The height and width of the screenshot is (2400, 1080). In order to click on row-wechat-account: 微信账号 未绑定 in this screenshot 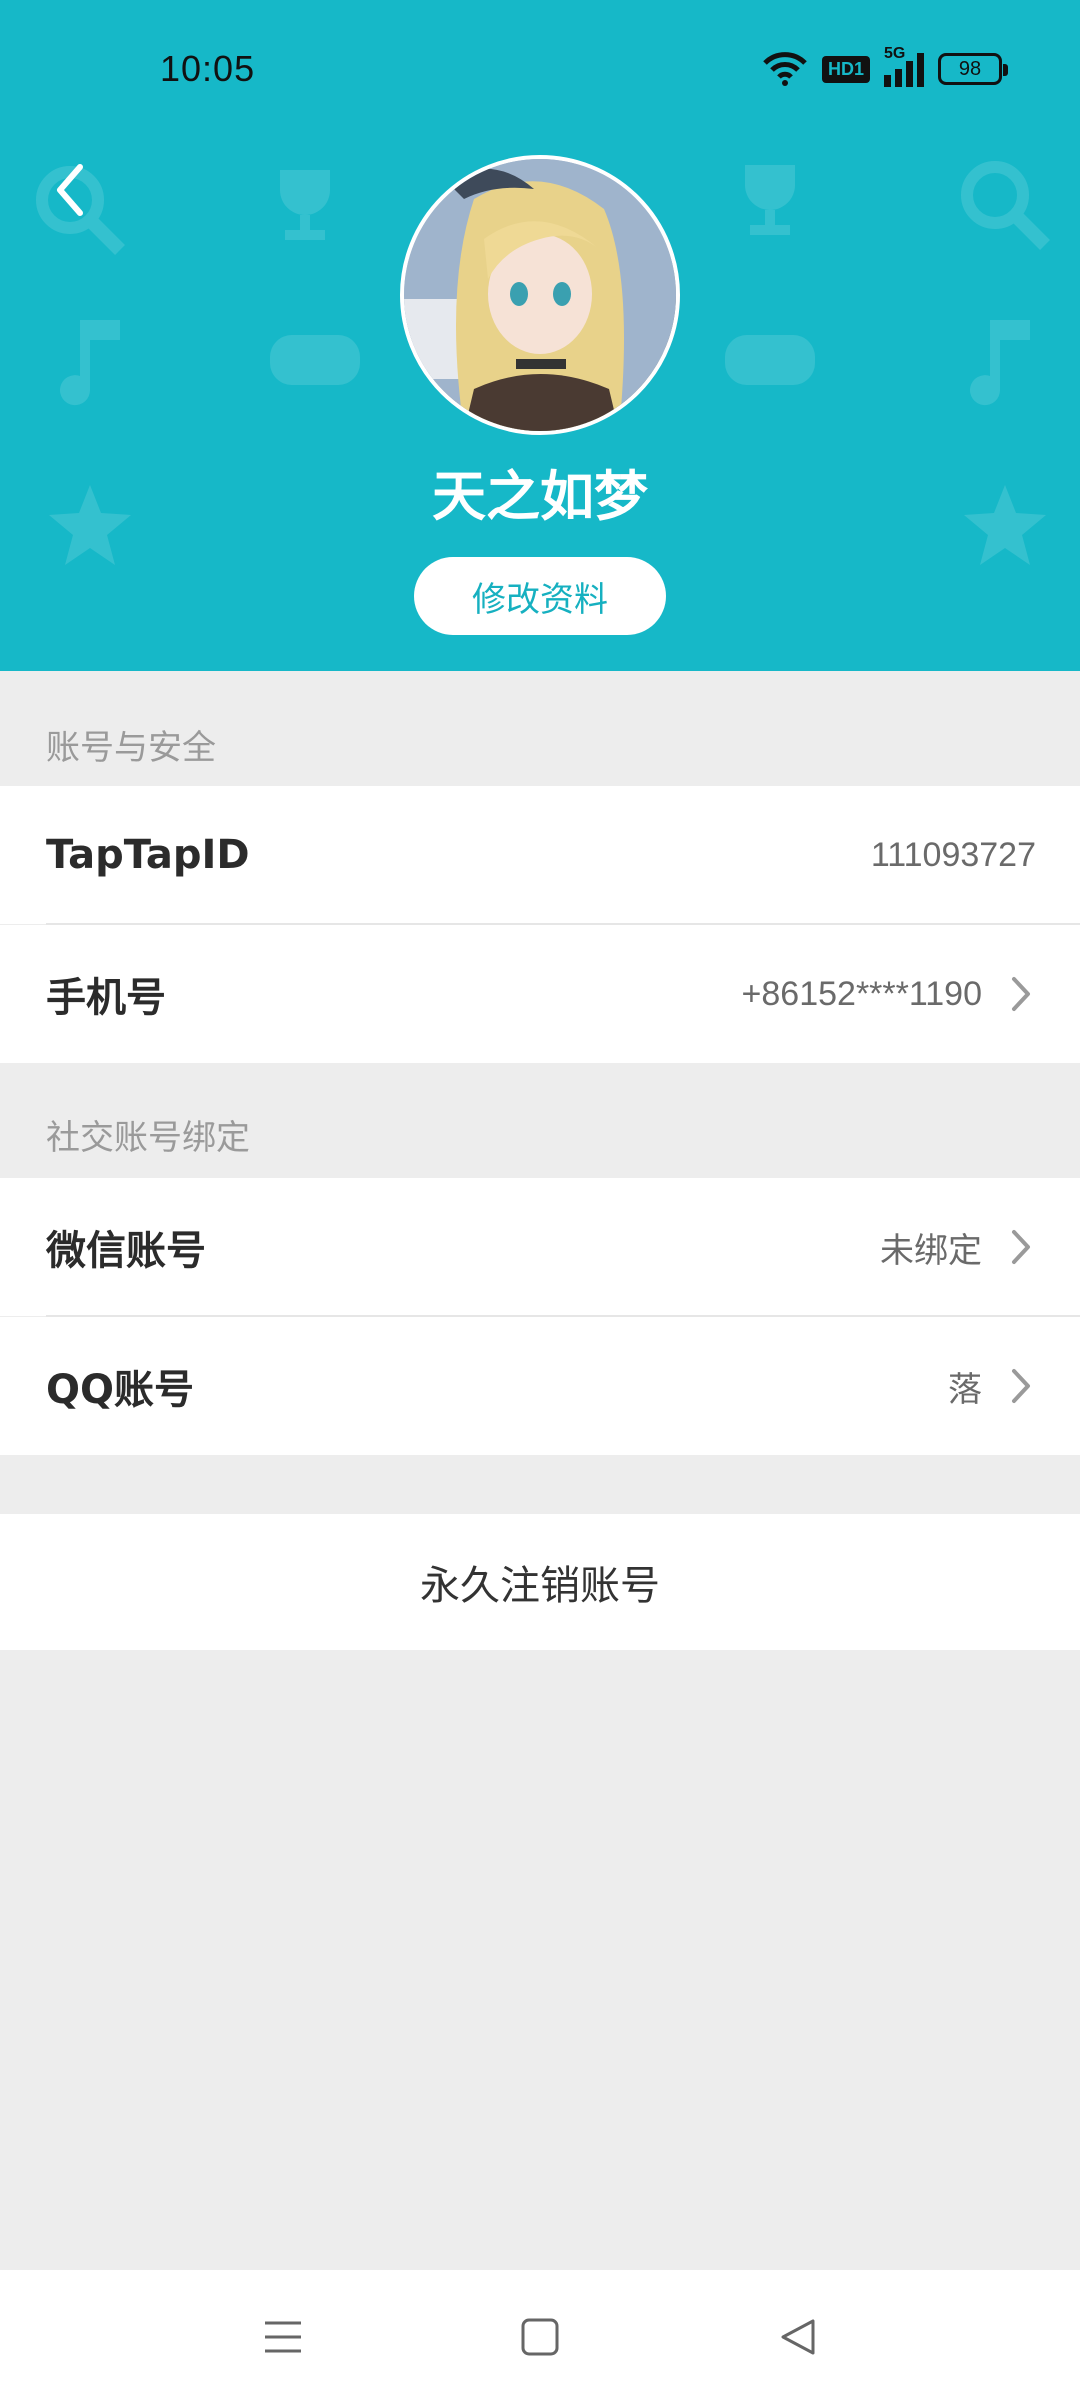, I will do `click(540, 1247)`.